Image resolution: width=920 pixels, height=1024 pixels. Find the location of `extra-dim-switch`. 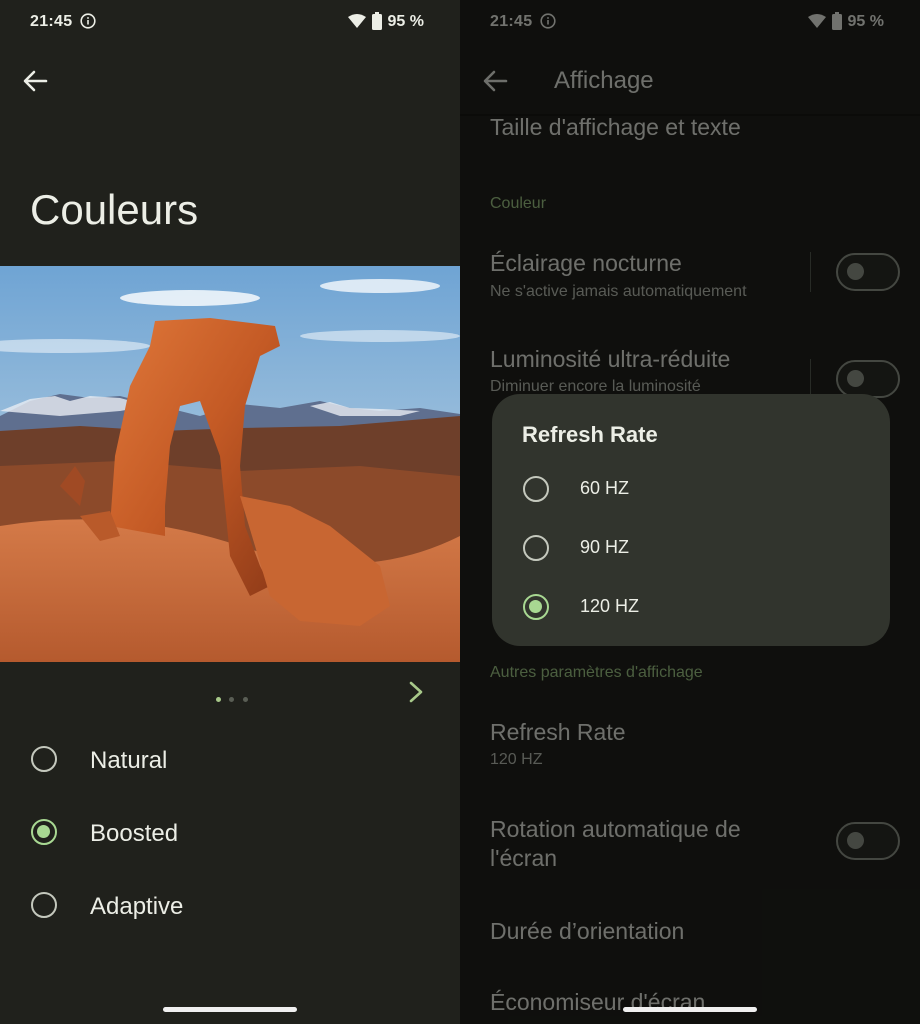

extra-dim-switch is located at coordinates (868, 379).